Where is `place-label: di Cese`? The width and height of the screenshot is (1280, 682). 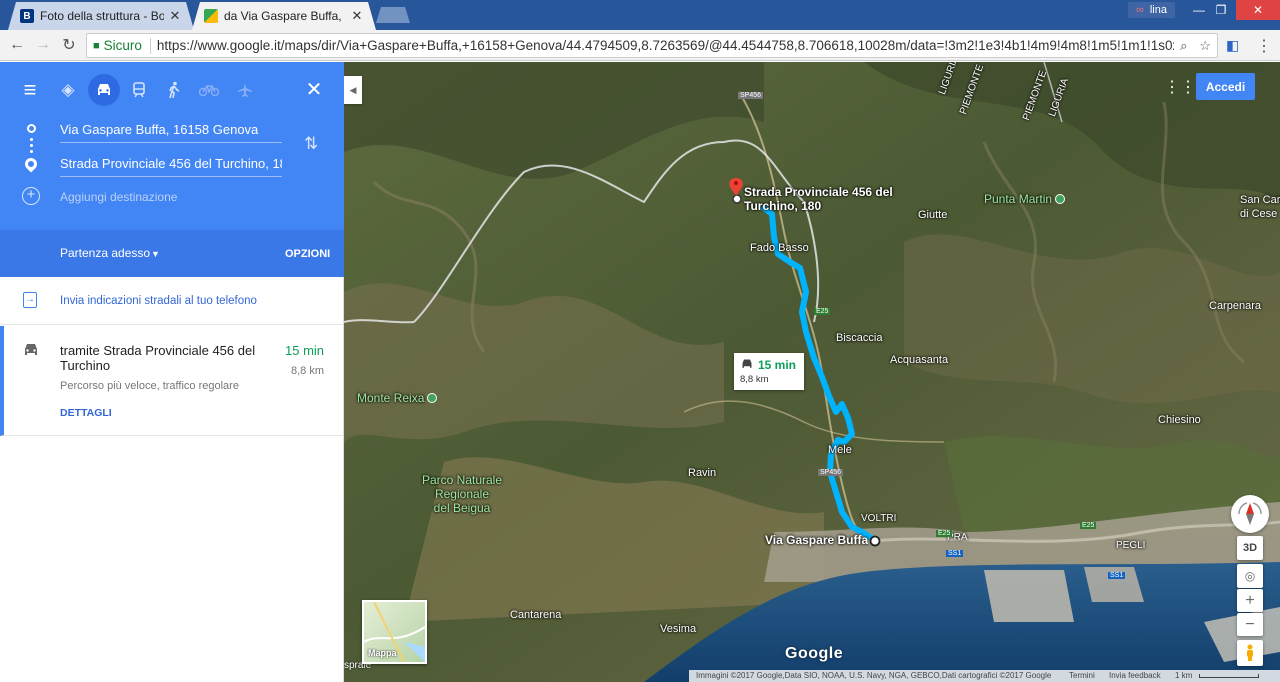 place-label: di Cese is located at coordinates (1259, 214).